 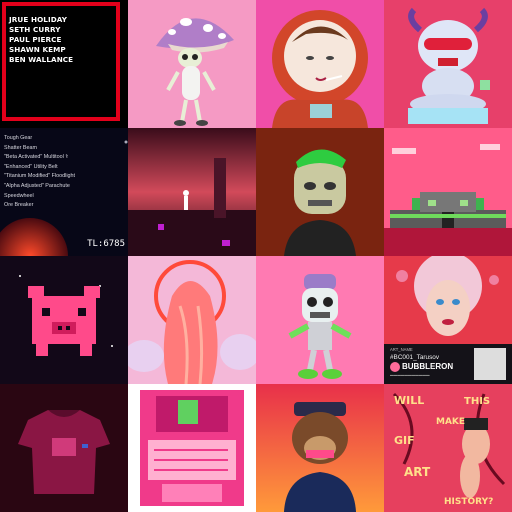 I want to click on nft-tile-pixel-pig, so click(x=64, y=320).